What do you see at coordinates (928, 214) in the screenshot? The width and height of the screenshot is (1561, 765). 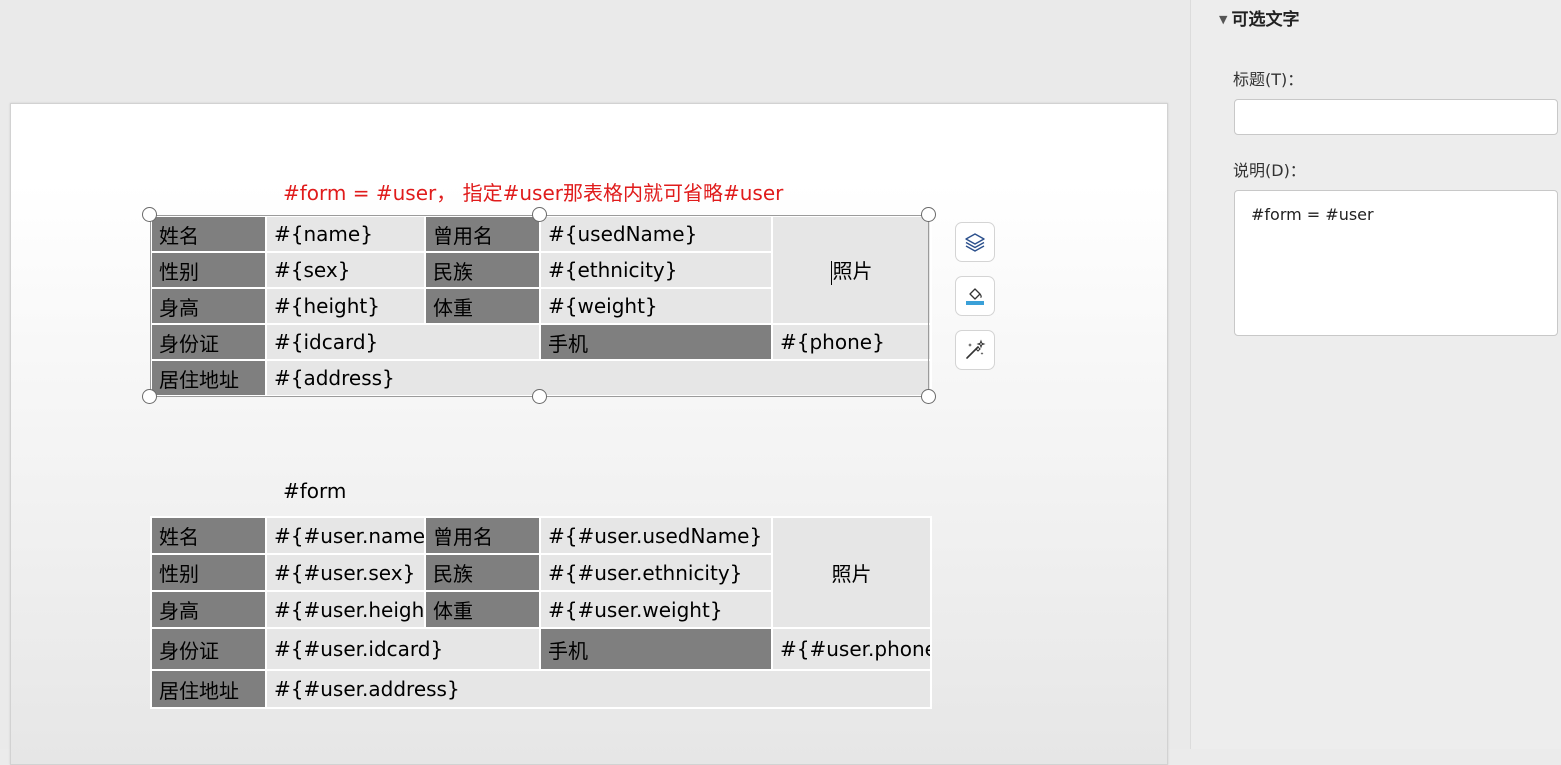 I see `resize-handle-top-right` at bounding box center [928, 214].